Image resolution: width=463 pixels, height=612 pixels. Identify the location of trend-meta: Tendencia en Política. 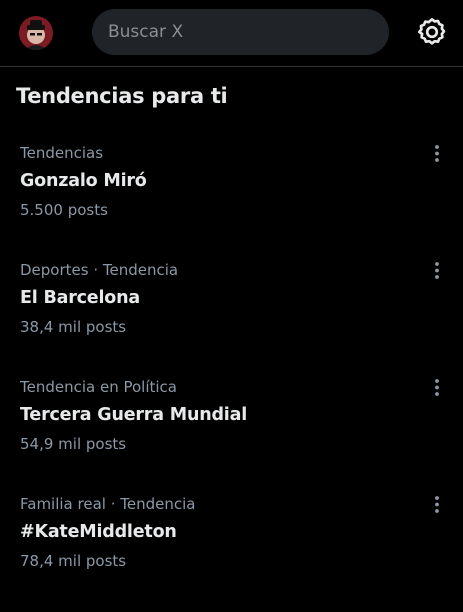
(98, 387).